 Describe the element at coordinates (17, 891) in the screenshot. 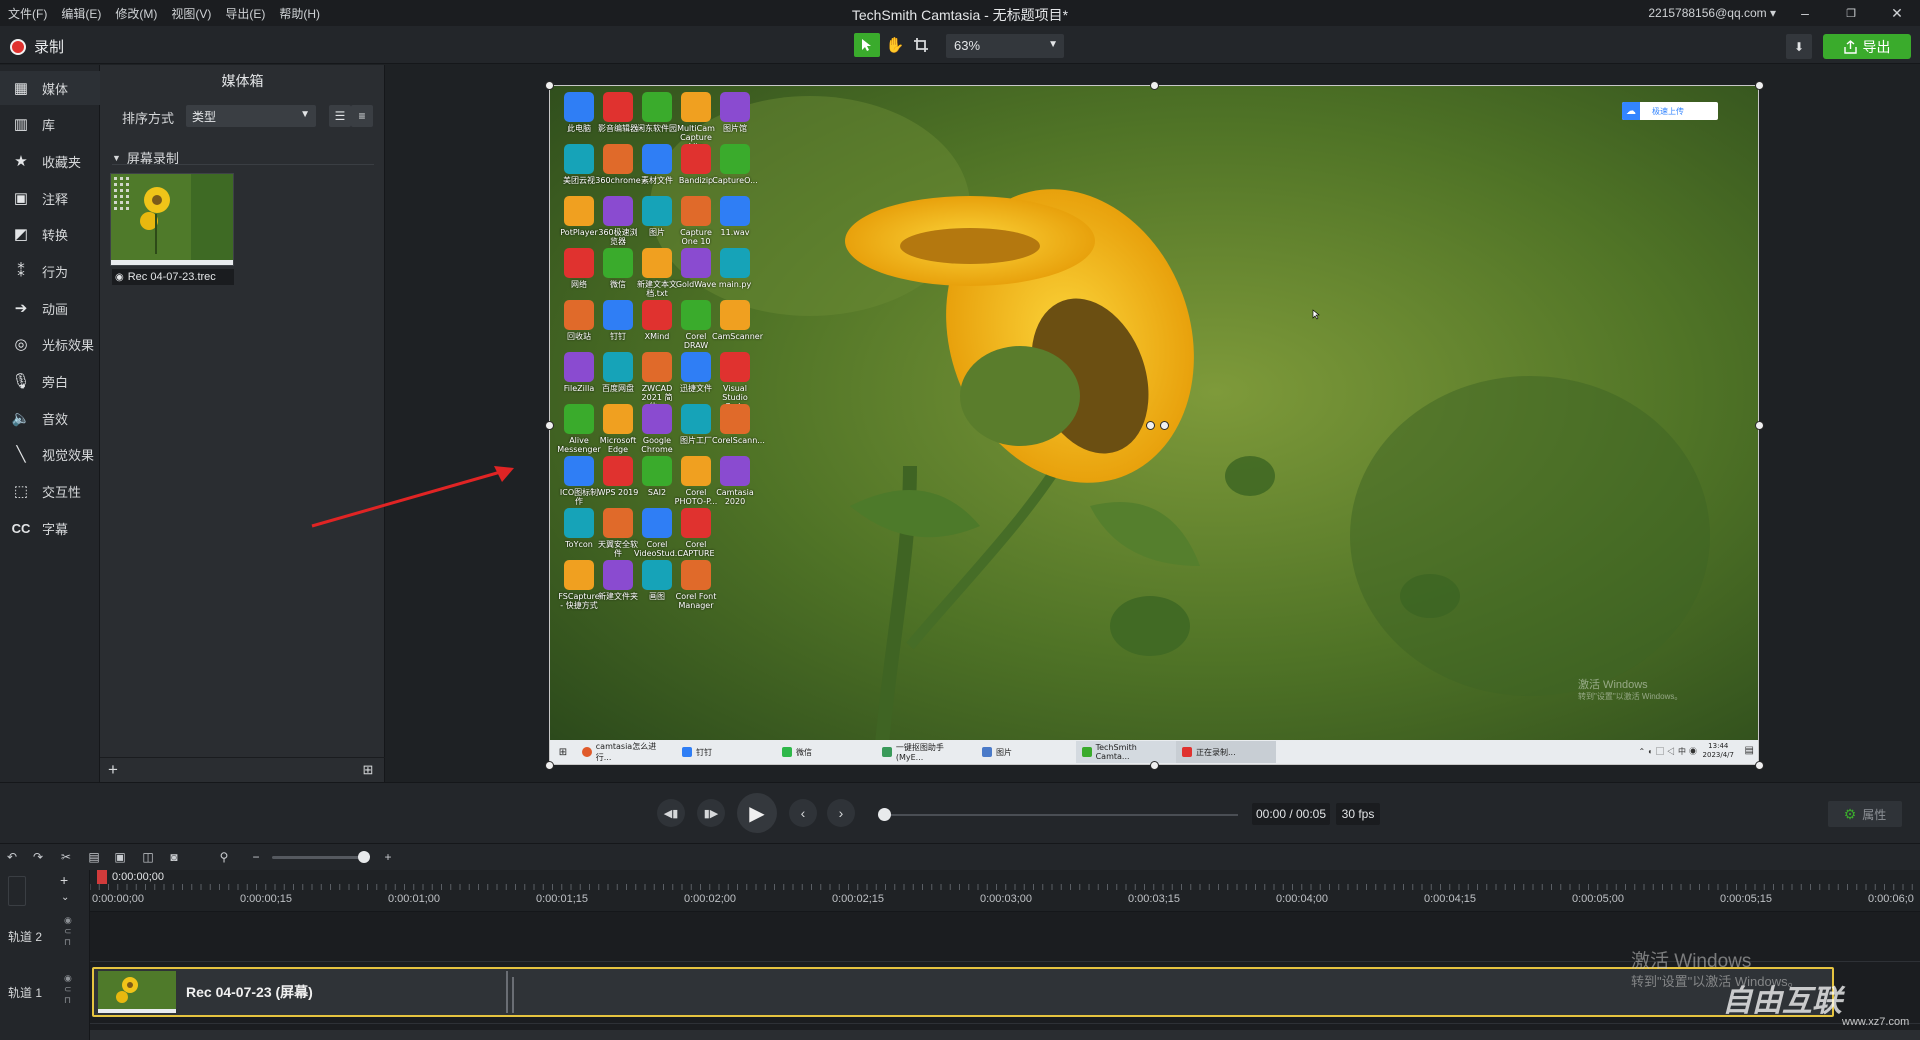

I see `magnet-toggle` at that location.